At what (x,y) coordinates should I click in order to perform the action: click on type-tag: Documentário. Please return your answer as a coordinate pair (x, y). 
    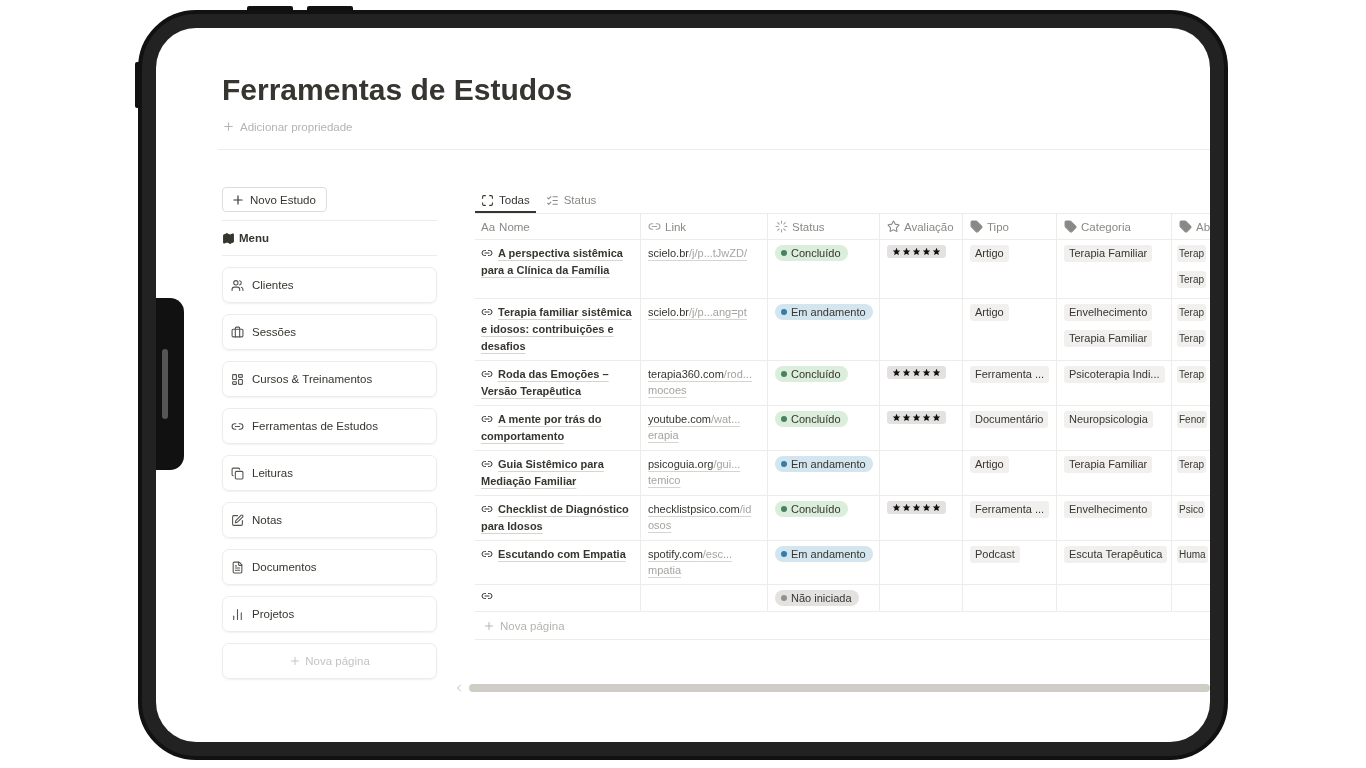
    Looking at the image, I should click on (1009, 419).